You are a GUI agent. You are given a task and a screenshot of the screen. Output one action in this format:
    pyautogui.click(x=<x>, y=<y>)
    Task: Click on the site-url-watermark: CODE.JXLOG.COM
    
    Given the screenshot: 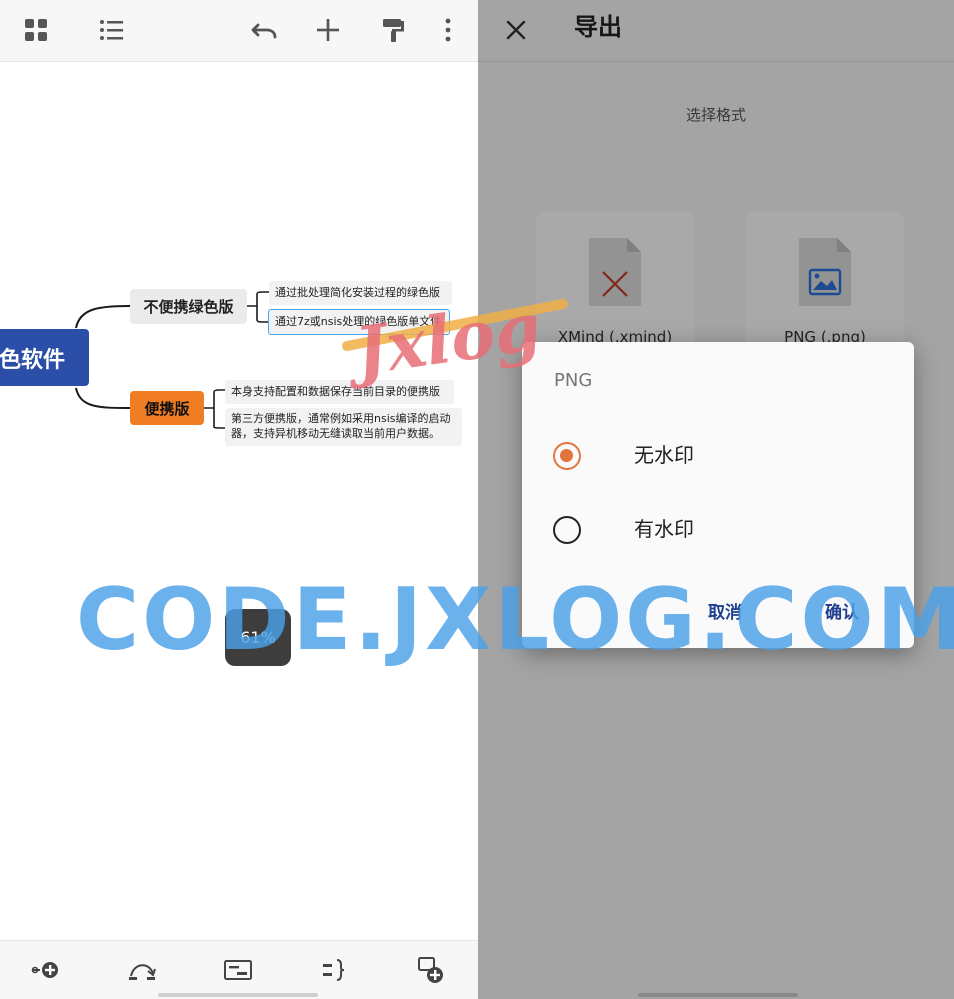 What is the action you would take?
    pyautogui.click(x=515, y=620)
    